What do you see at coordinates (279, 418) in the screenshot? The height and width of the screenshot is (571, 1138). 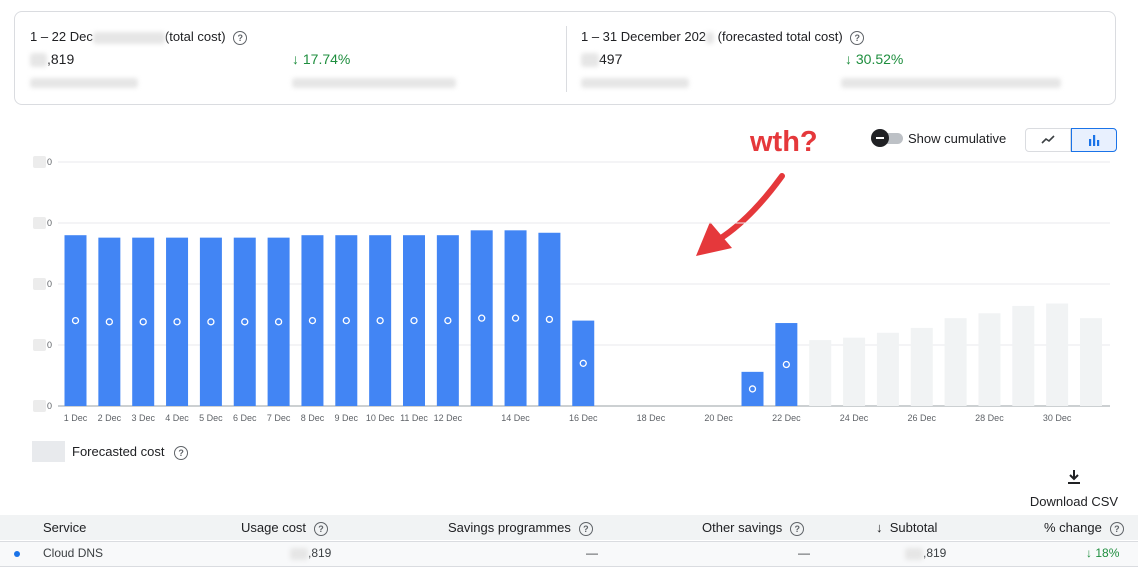 I see `x-tick-label: 7 Dec` at bounding box center [279, 418].